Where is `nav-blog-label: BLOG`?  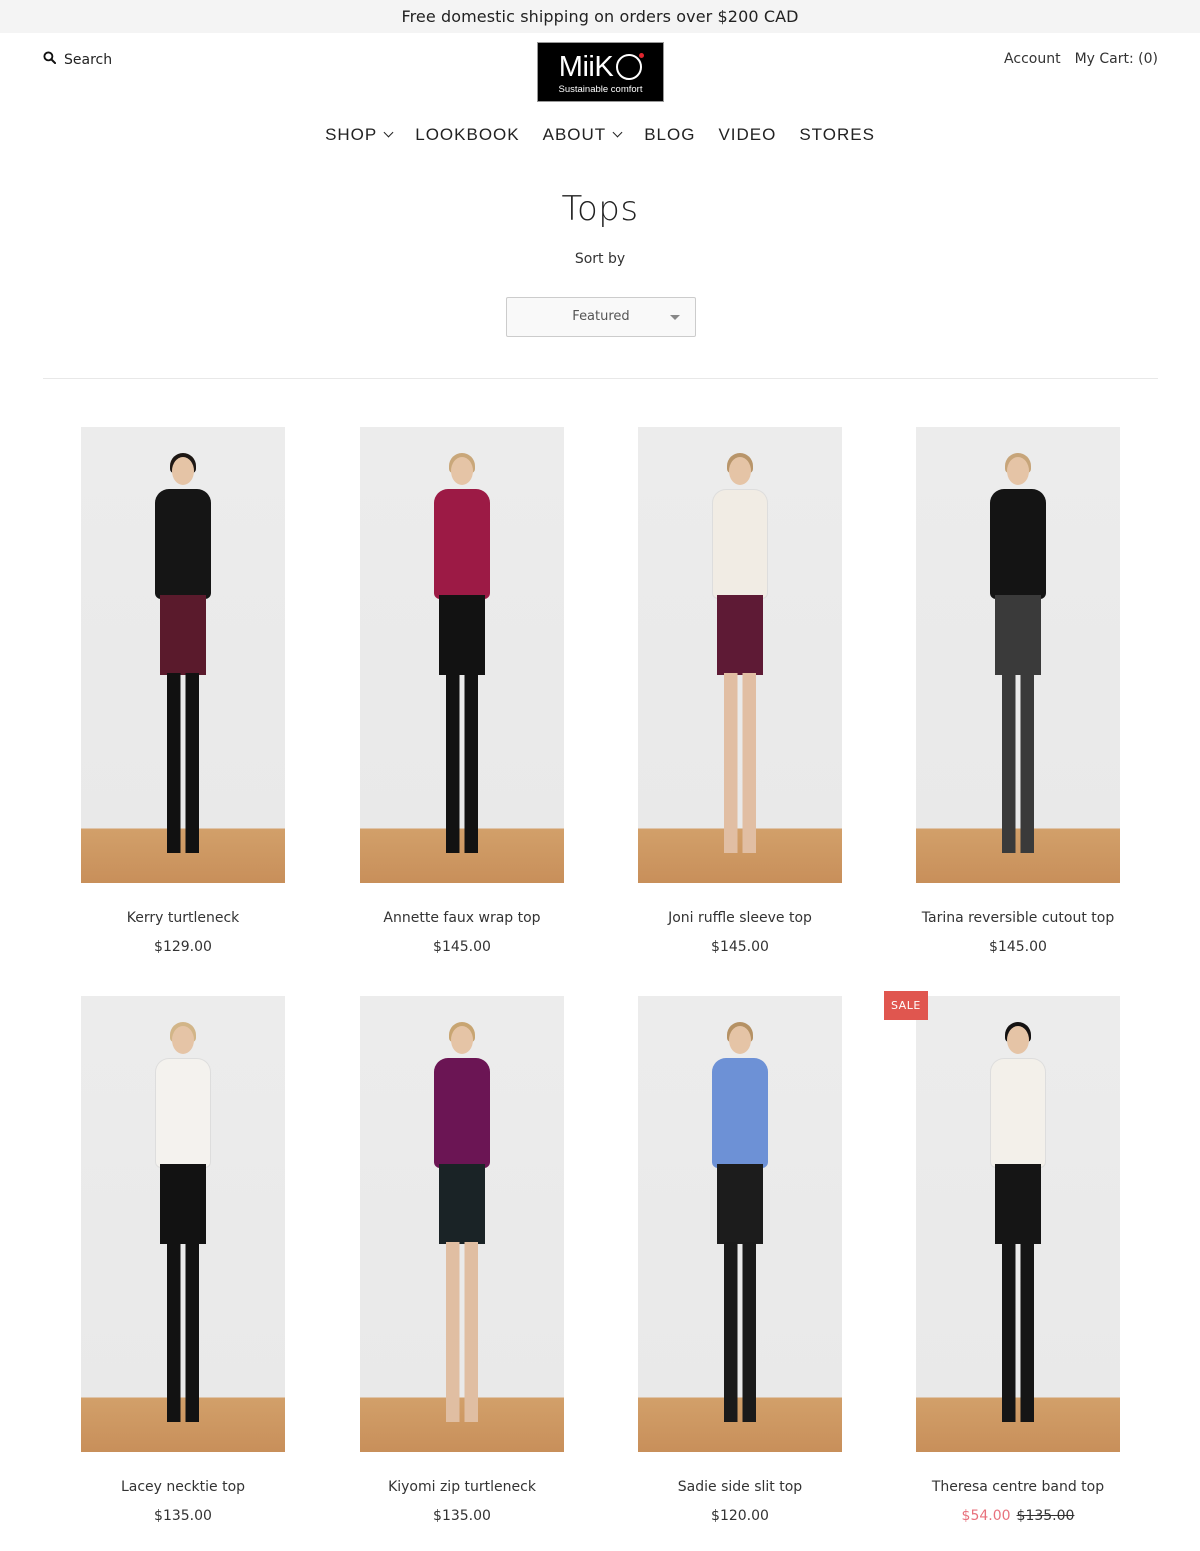
nav-blog-label: BLOG is located at coordinates (670, 134).